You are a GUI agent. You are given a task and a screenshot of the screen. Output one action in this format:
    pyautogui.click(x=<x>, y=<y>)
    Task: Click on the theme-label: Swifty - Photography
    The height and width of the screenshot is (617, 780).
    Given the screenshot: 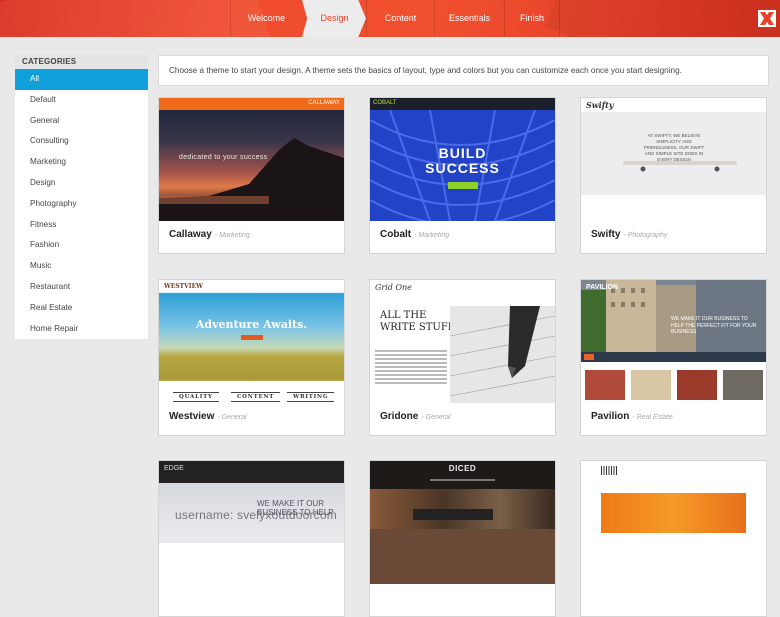 What is the action you would take?
    pyautogui.click(x=629, y=234)
    